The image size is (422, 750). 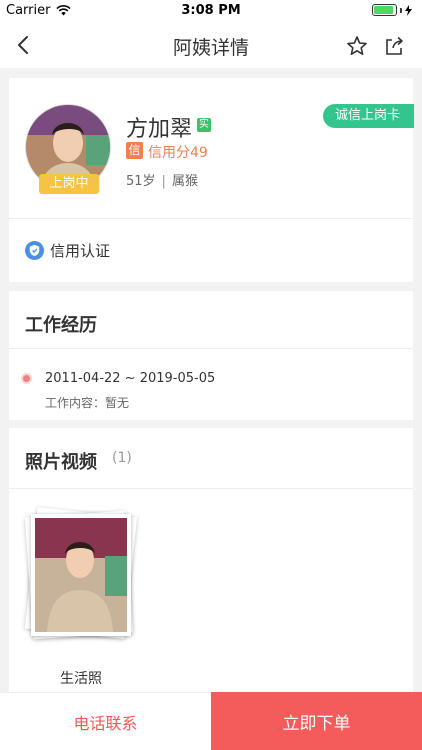 I want to click on share-icon, so click(x=394, y=46).